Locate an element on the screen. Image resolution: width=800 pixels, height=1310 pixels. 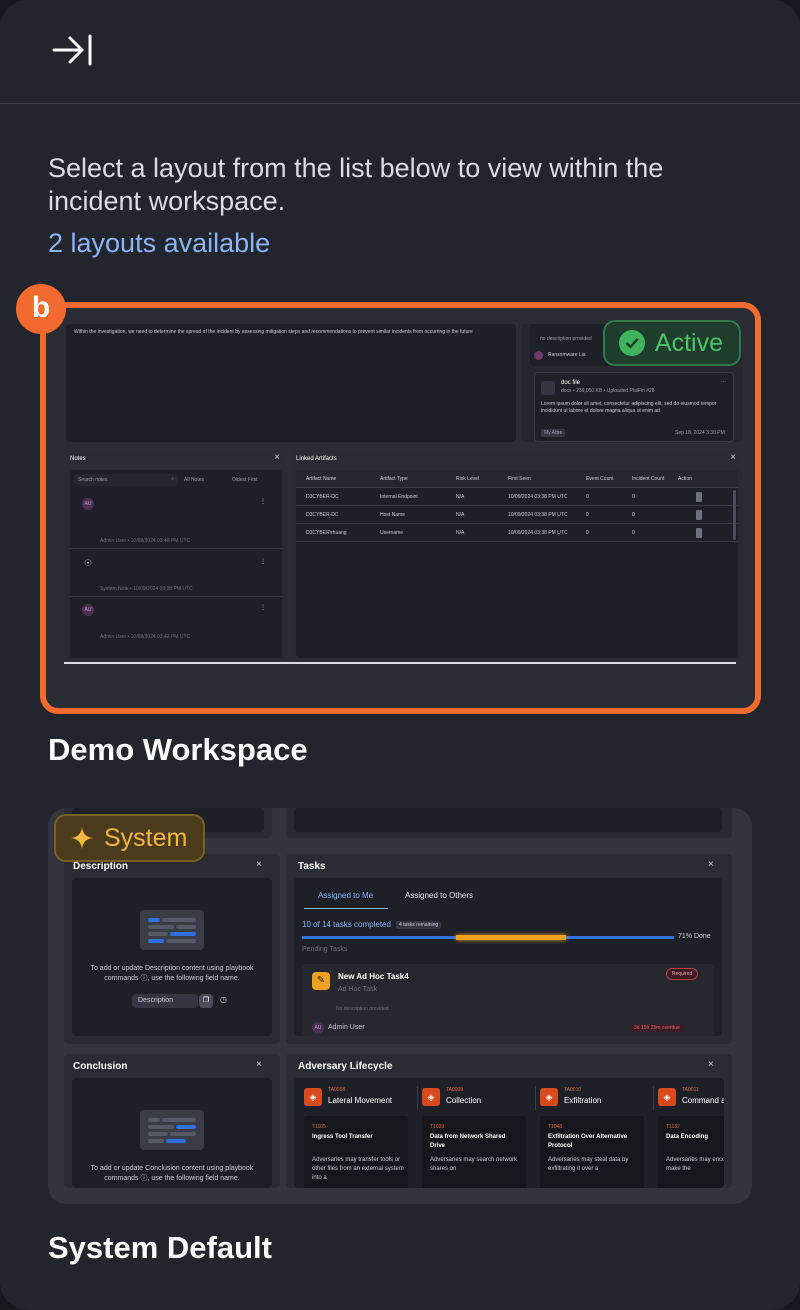
tactic-id: TA0011 is located at coordinates (690, 1090).